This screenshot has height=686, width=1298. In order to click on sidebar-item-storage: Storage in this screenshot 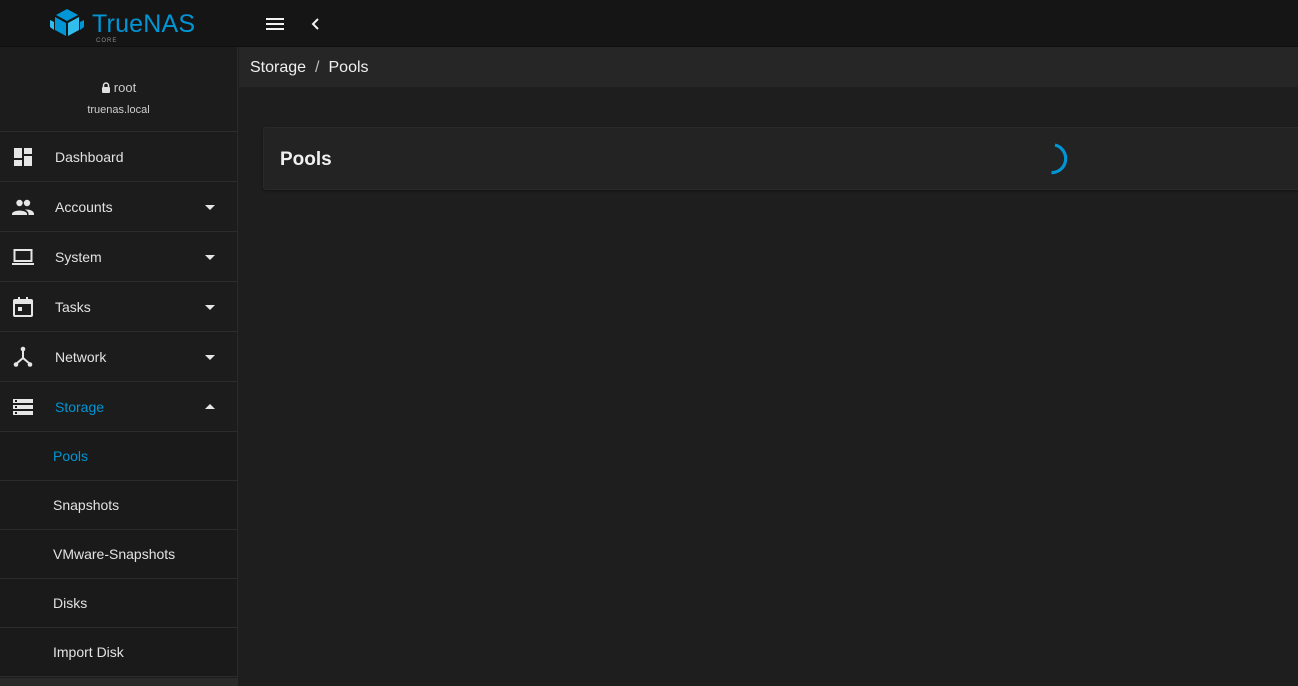, I will do `click(118, 407)`.